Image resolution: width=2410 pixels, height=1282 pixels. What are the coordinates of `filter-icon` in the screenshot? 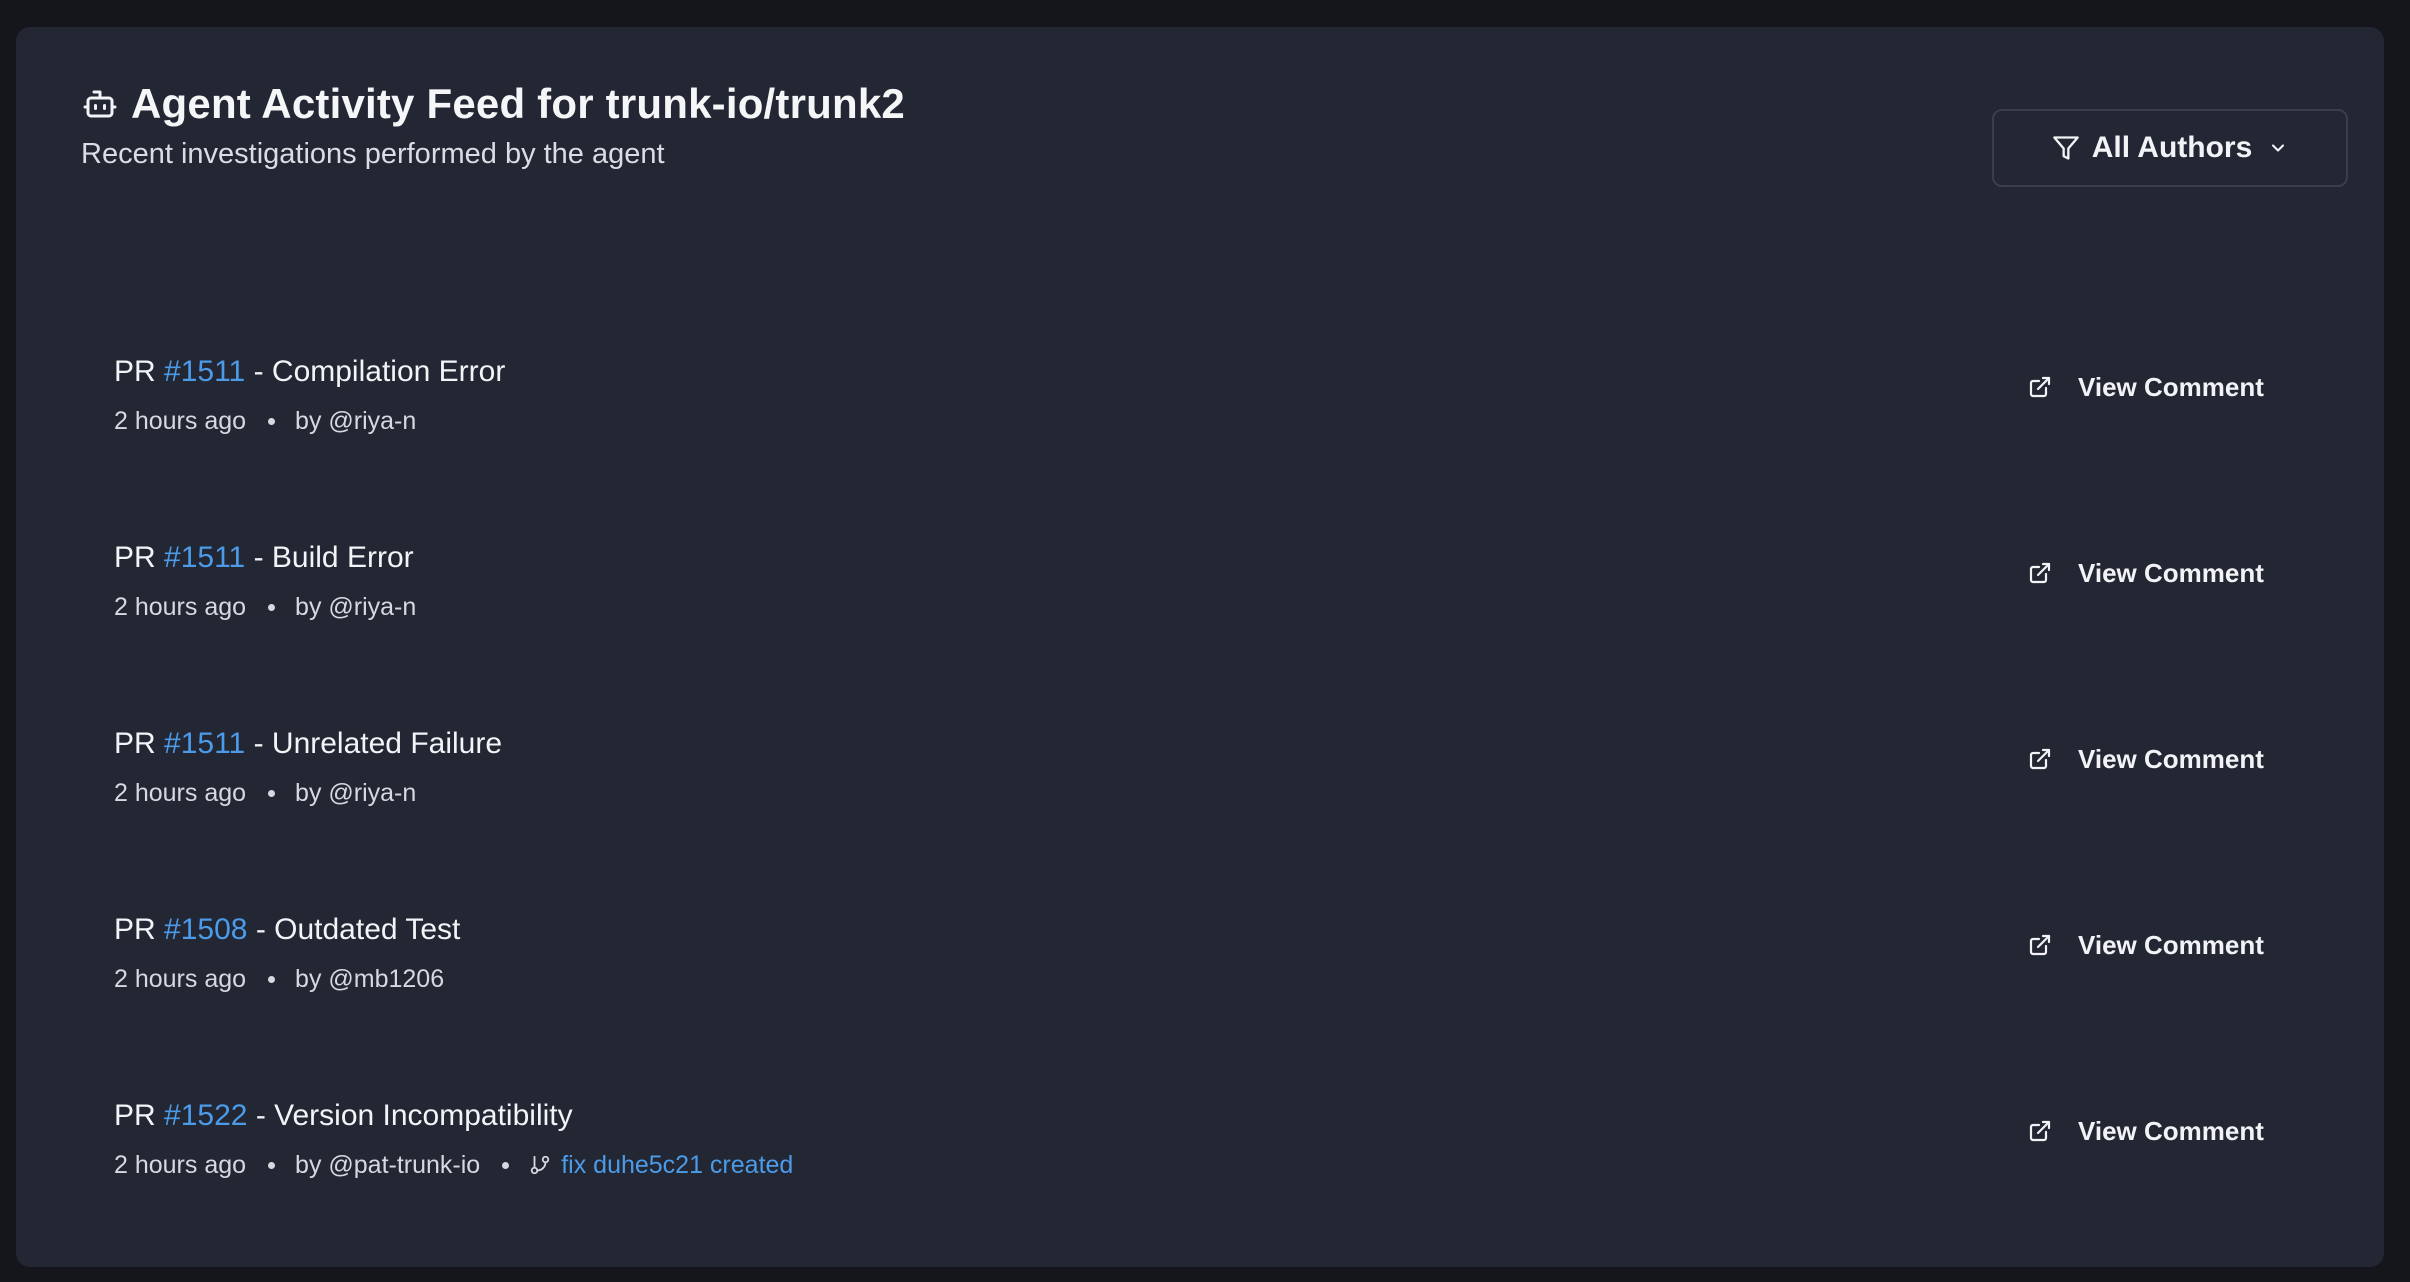 It's located at (2066, 148).